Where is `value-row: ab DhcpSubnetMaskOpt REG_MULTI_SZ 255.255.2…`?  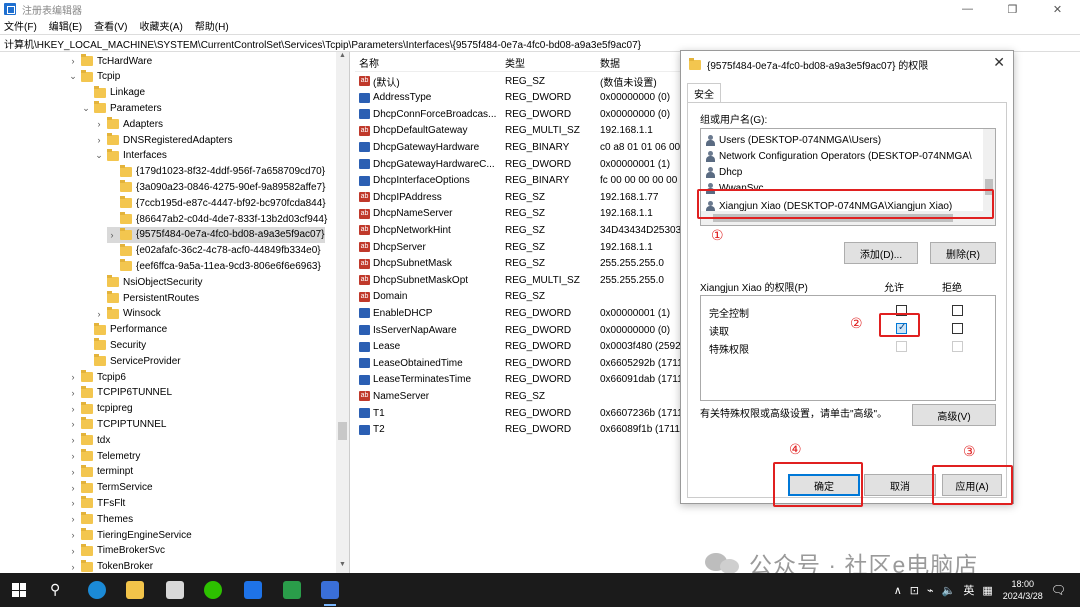
value-row: ab DhcpSubnetMaskOpt REG_MULTI_SZ 255.255.2… is located at coordinates (517, 280).